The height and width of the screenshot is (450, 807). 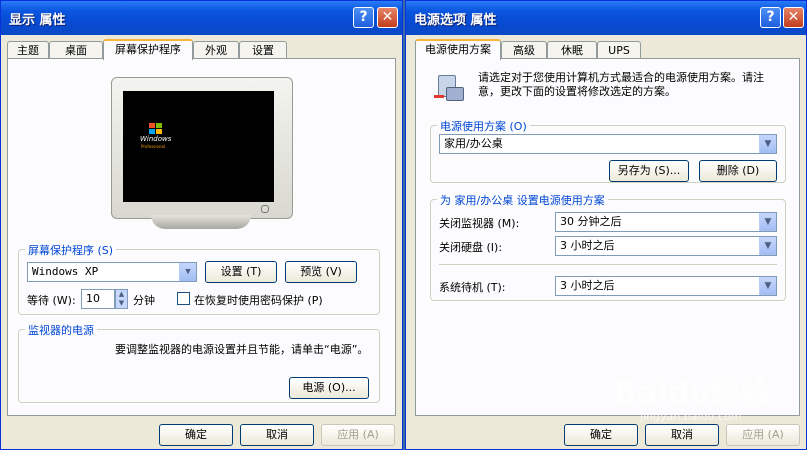 I want to click on monitor-power-group-title: 监视器的电源, so click(x=61, y=330).